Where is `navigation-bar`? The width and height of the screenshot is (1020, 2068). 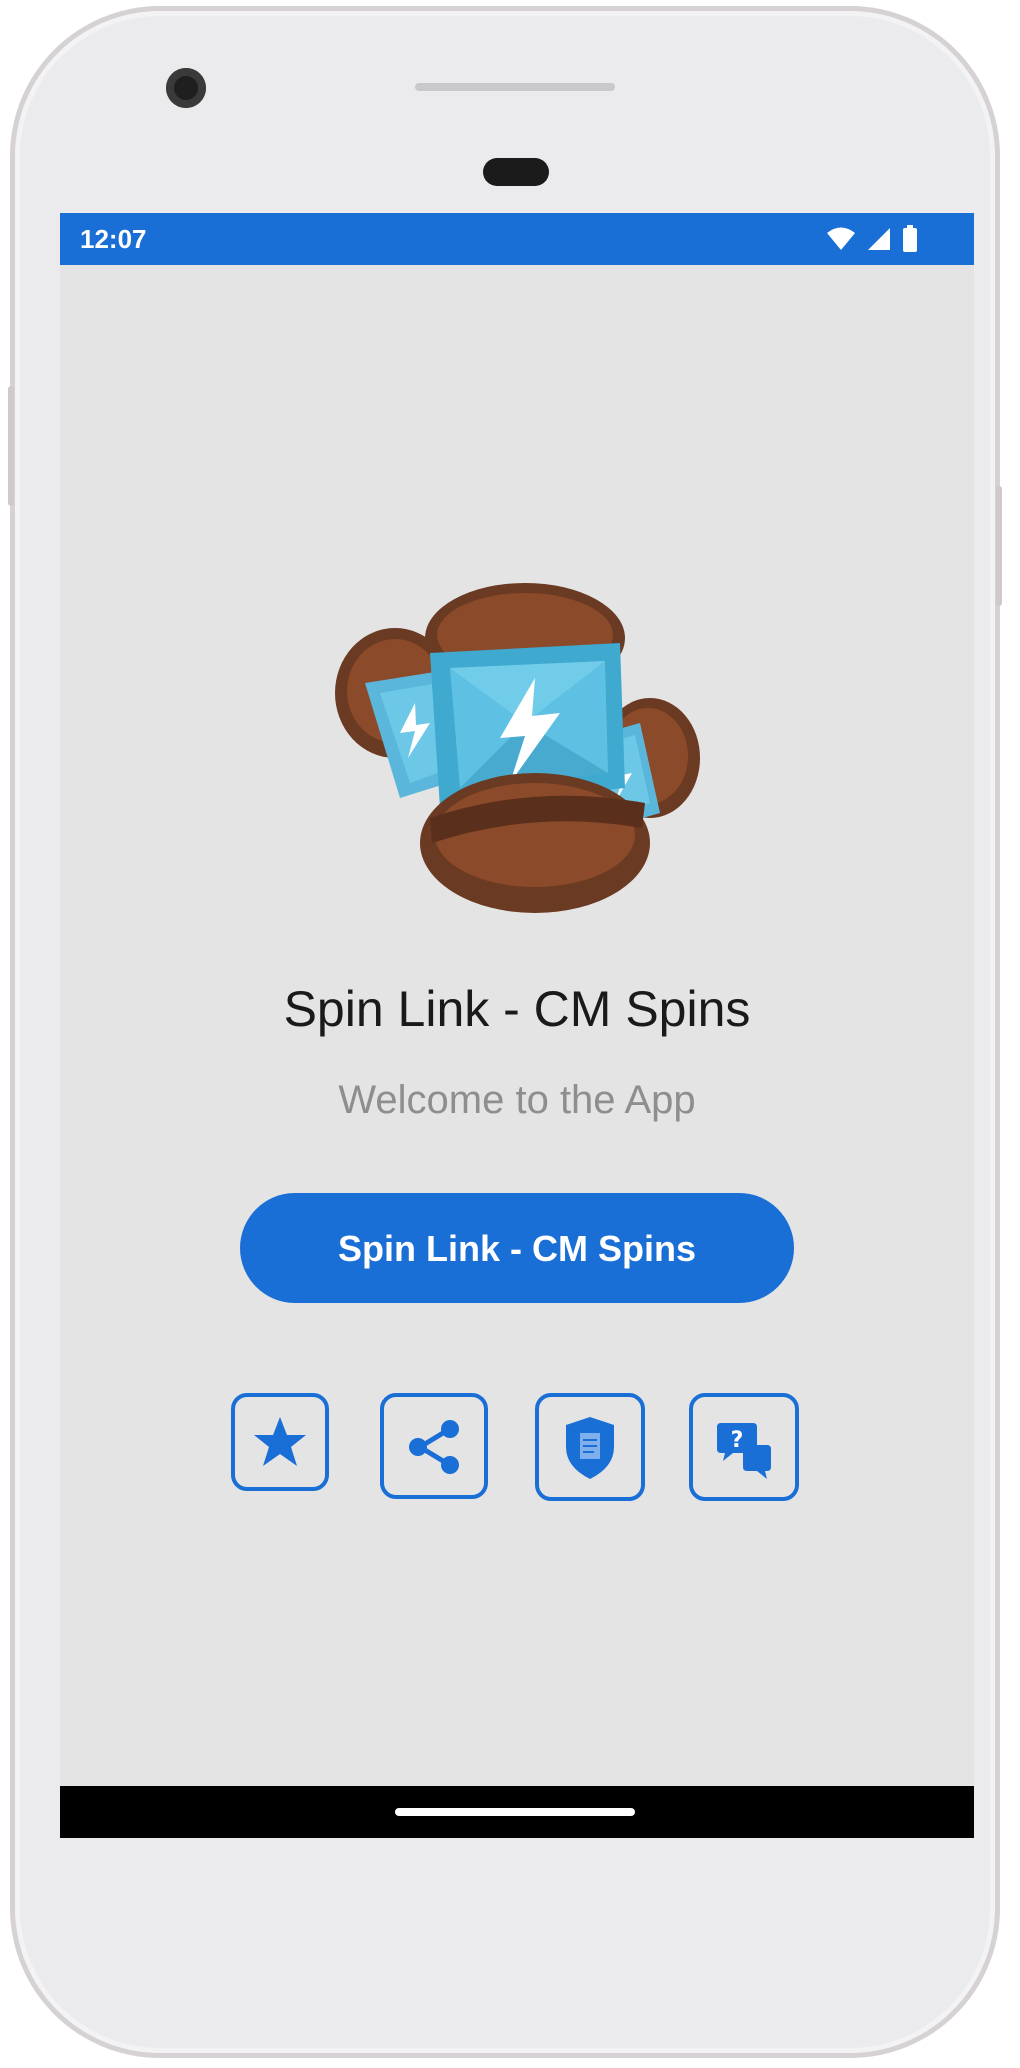
navigation-bar is located at coordinates (517, 1812).